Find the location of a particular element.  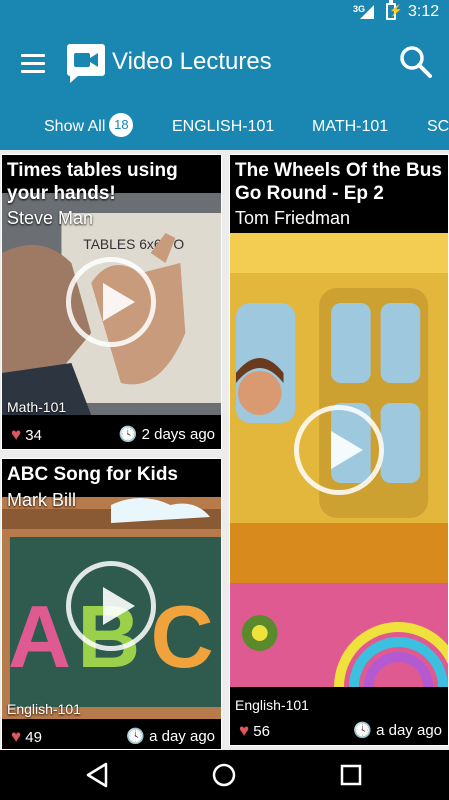

category-tabs: Show All 18 ENGLISH-101 MATH-101 SC is located at coordinates (224, 127).